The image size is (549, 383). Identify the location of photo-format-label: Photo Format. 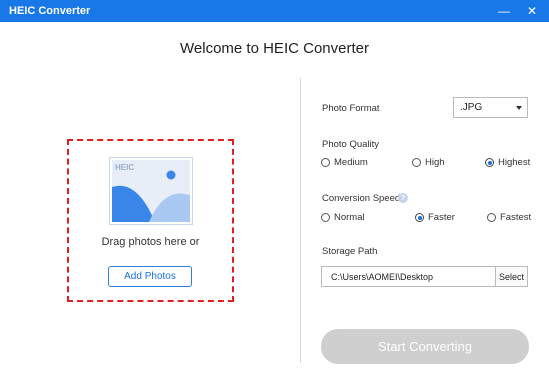
(351, 108).